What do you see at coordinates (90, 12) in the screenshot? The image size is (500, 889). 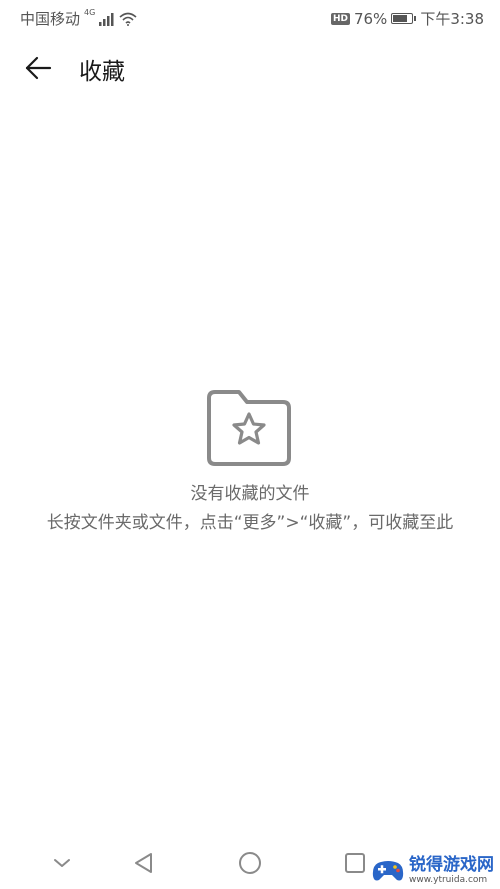 I see `network-type-label: 4G` at bounding box center [90, 12].